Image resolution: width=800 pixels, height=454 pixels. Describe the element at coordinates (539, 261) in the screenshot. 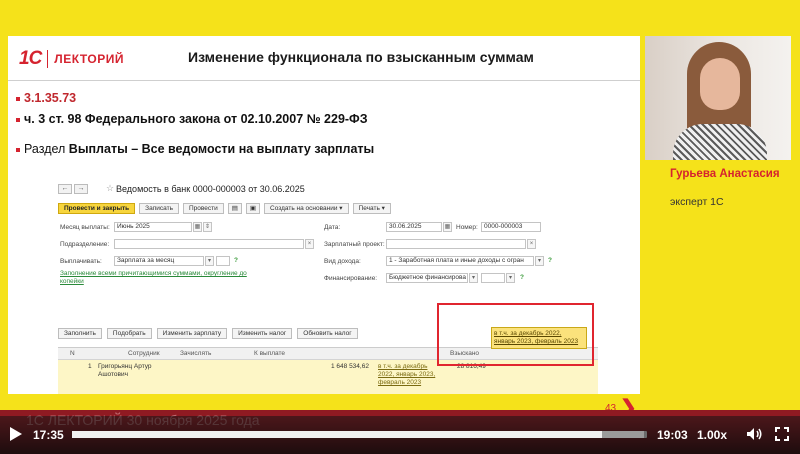

I see `income-type-dropdown-icon: ▾` at that location.